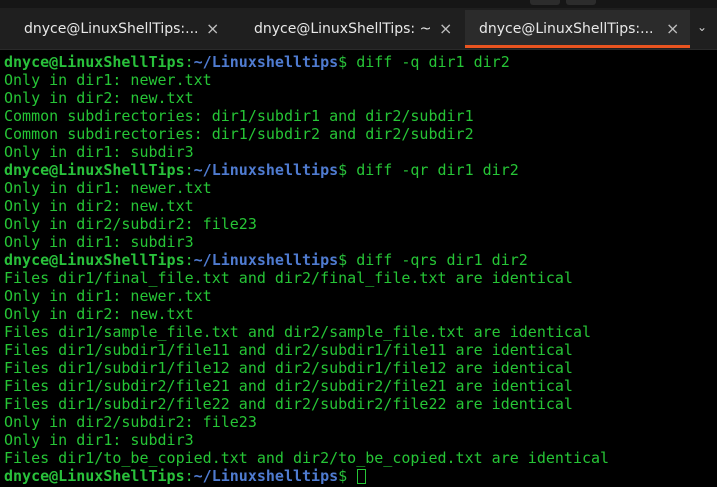 This screenshot has width=717, height=487. I want to click on title-strip, so click(358, 4).